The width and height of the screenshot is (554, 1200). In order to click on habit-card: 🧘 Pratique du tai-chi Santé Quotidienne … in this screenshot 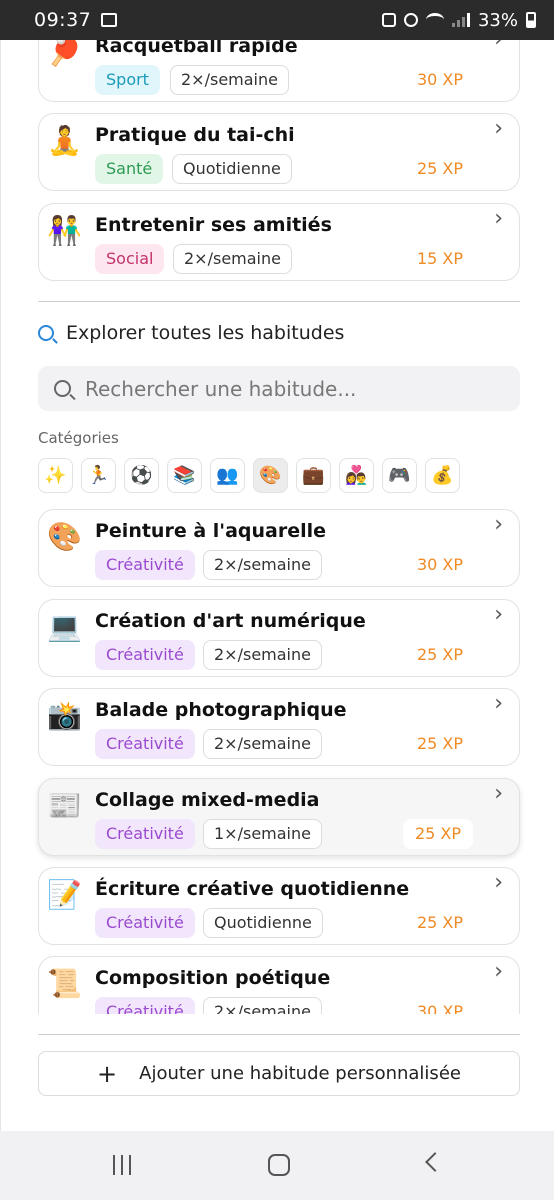, I will do `click(279, 152)`.